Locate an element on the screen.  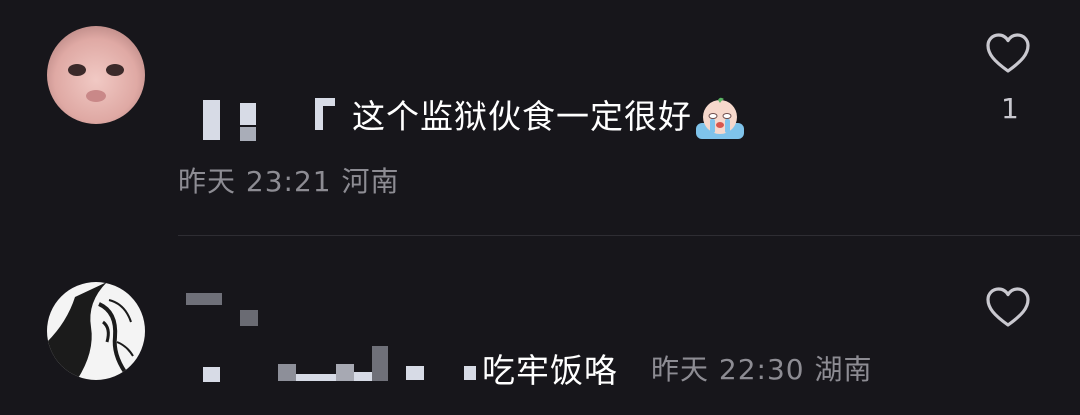
comment-meta: 昨天 23:21 河南 is located at coordinates (289, 180).